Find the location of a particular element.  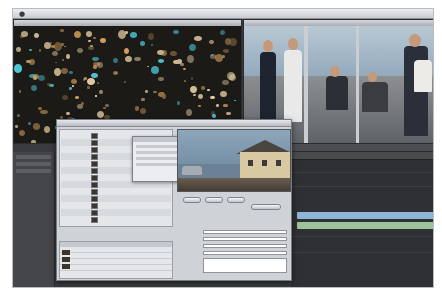

logged-clips-list is located at coordinates (116, 260).